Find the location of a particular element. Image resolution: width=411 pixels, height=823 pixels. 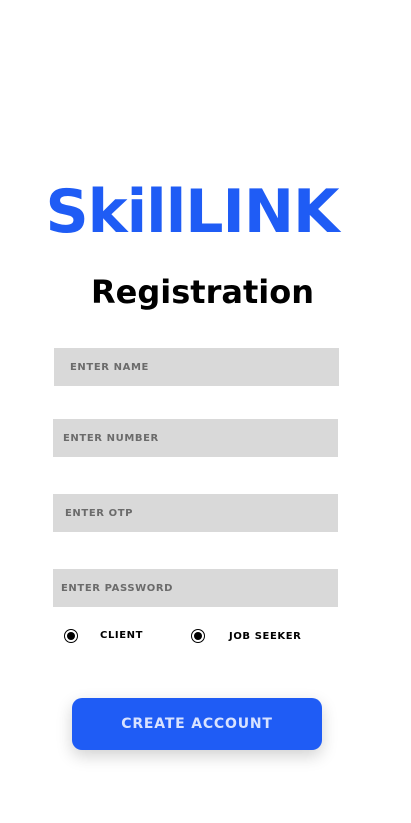

password-field-container is located at coordinates (195, 588).